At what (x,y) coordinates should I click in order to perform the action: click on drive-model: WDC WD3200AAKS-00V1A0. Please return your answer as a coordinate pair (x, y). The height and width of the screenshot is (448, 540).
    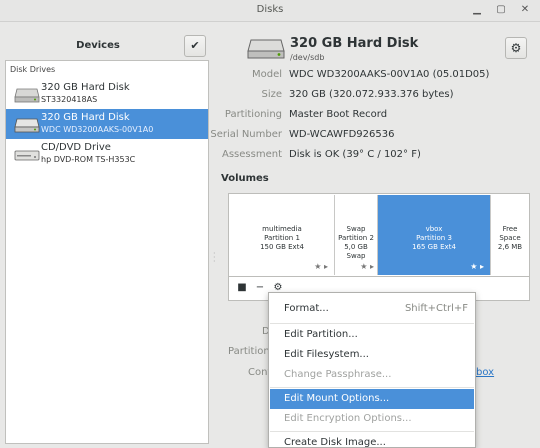
    Looking at the image, I should click on (97, 129).